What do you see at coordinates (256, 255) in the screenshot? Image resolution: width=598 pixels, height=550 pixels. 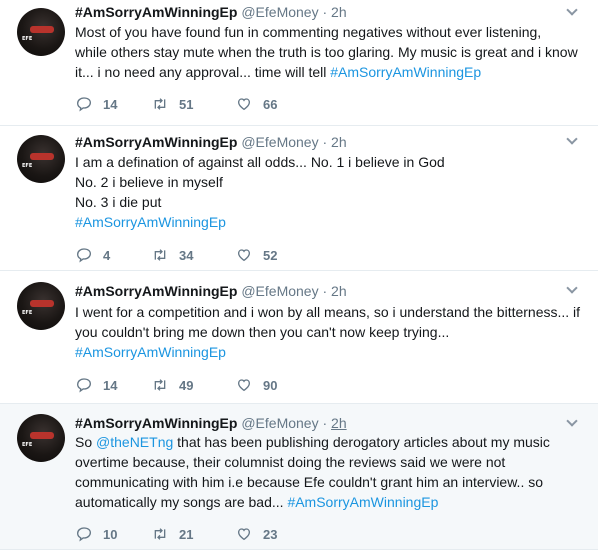 I see `like-button: 52` at bounding box center [256, 255].